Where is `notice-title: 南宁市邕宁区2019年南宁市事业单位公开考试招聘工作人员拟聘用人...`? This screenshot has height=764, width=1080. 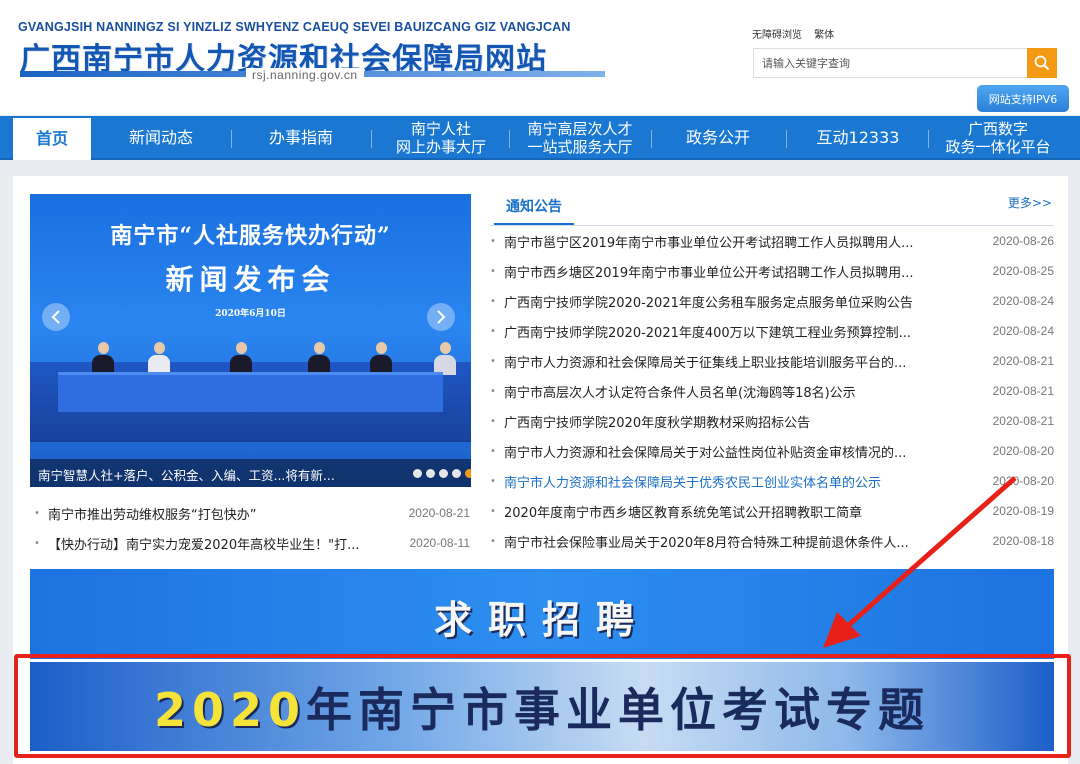
notice-title: 南宁市邕宁区2019年南宁市事业单位公开考试招聘工作人员拟聘用人... is located at coordinates (739, 241).